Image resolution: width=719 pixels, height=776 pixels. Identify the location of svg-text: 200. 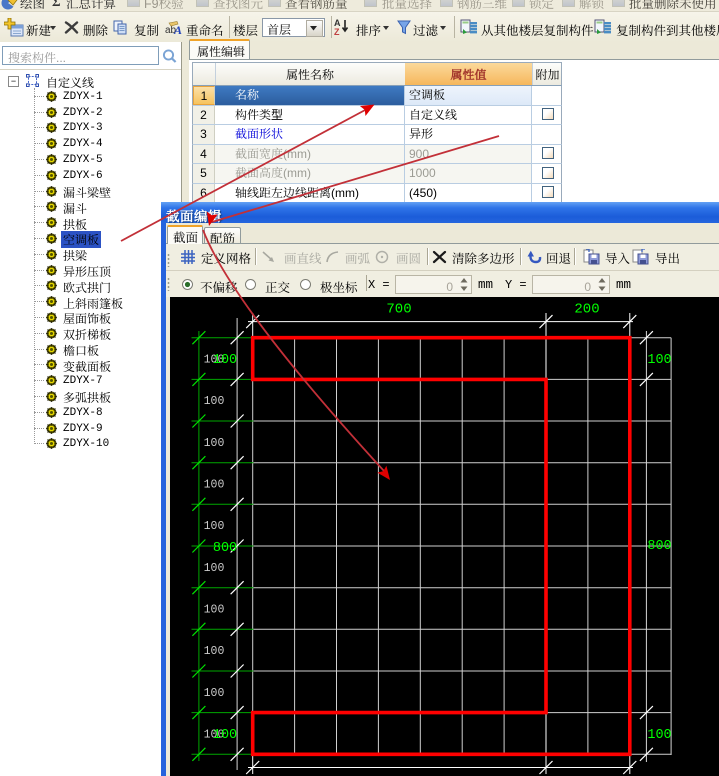
(586, 310).